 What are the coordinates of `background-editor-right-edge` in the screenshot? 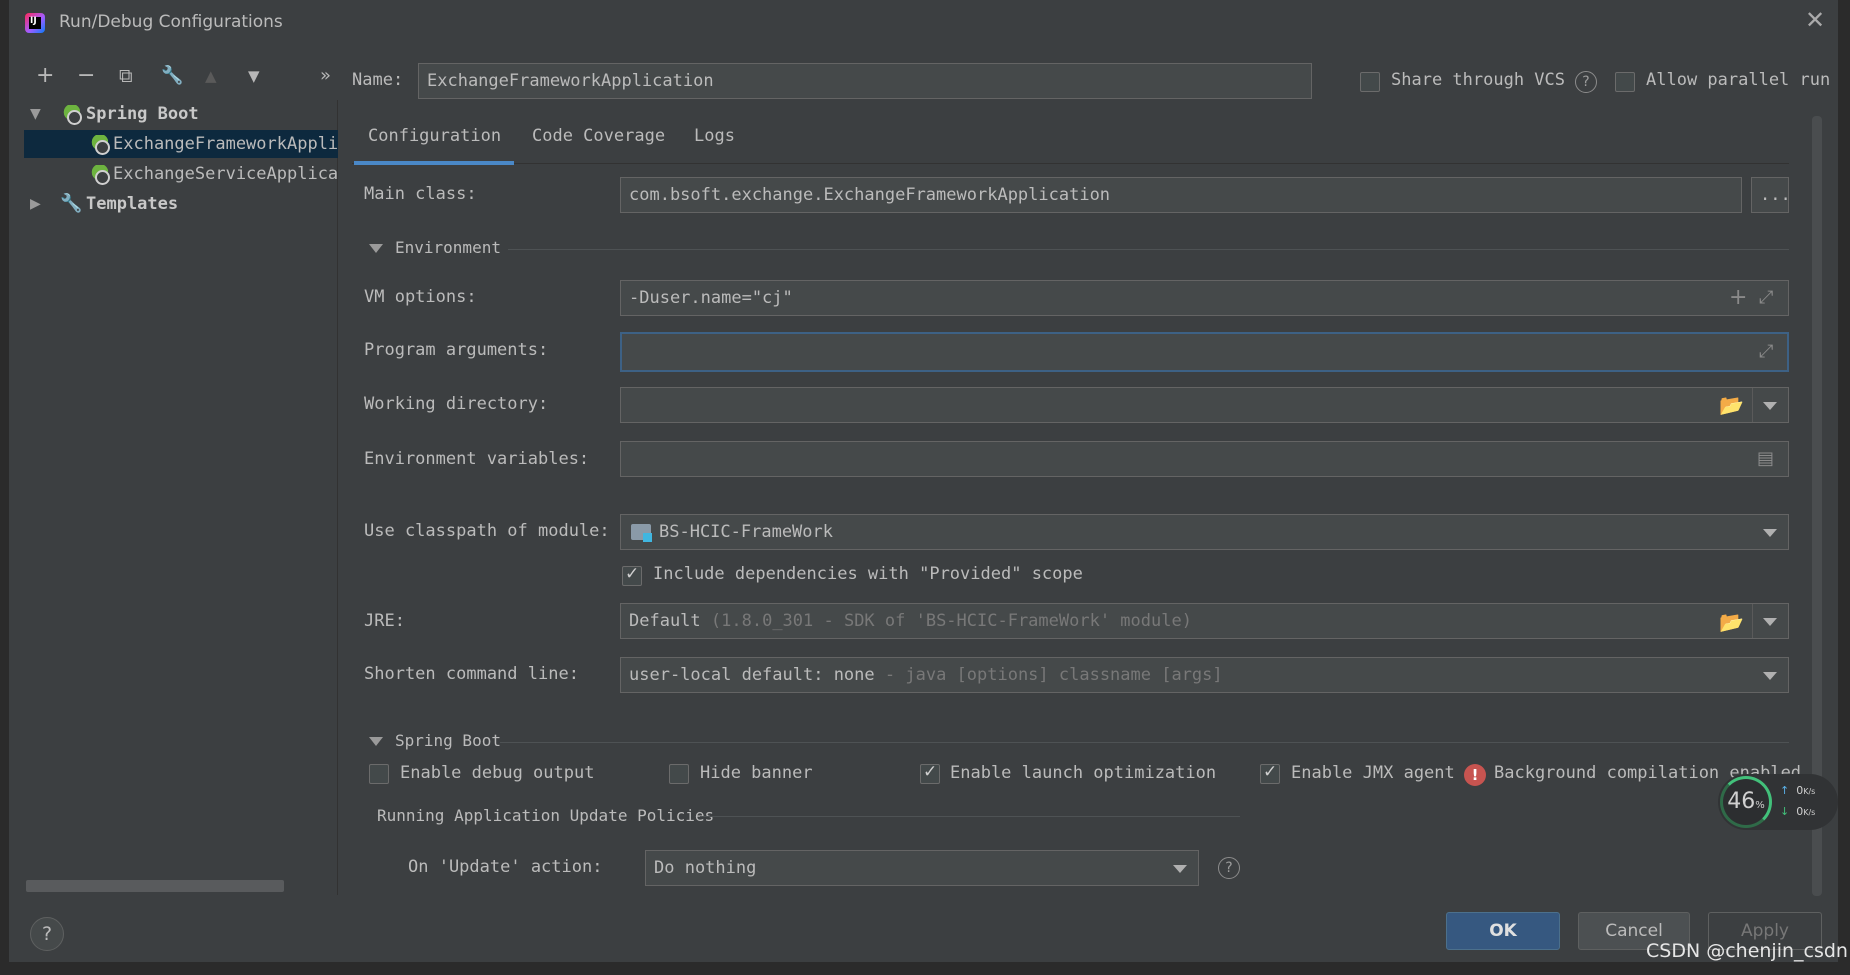 It's located at (1844, 487).